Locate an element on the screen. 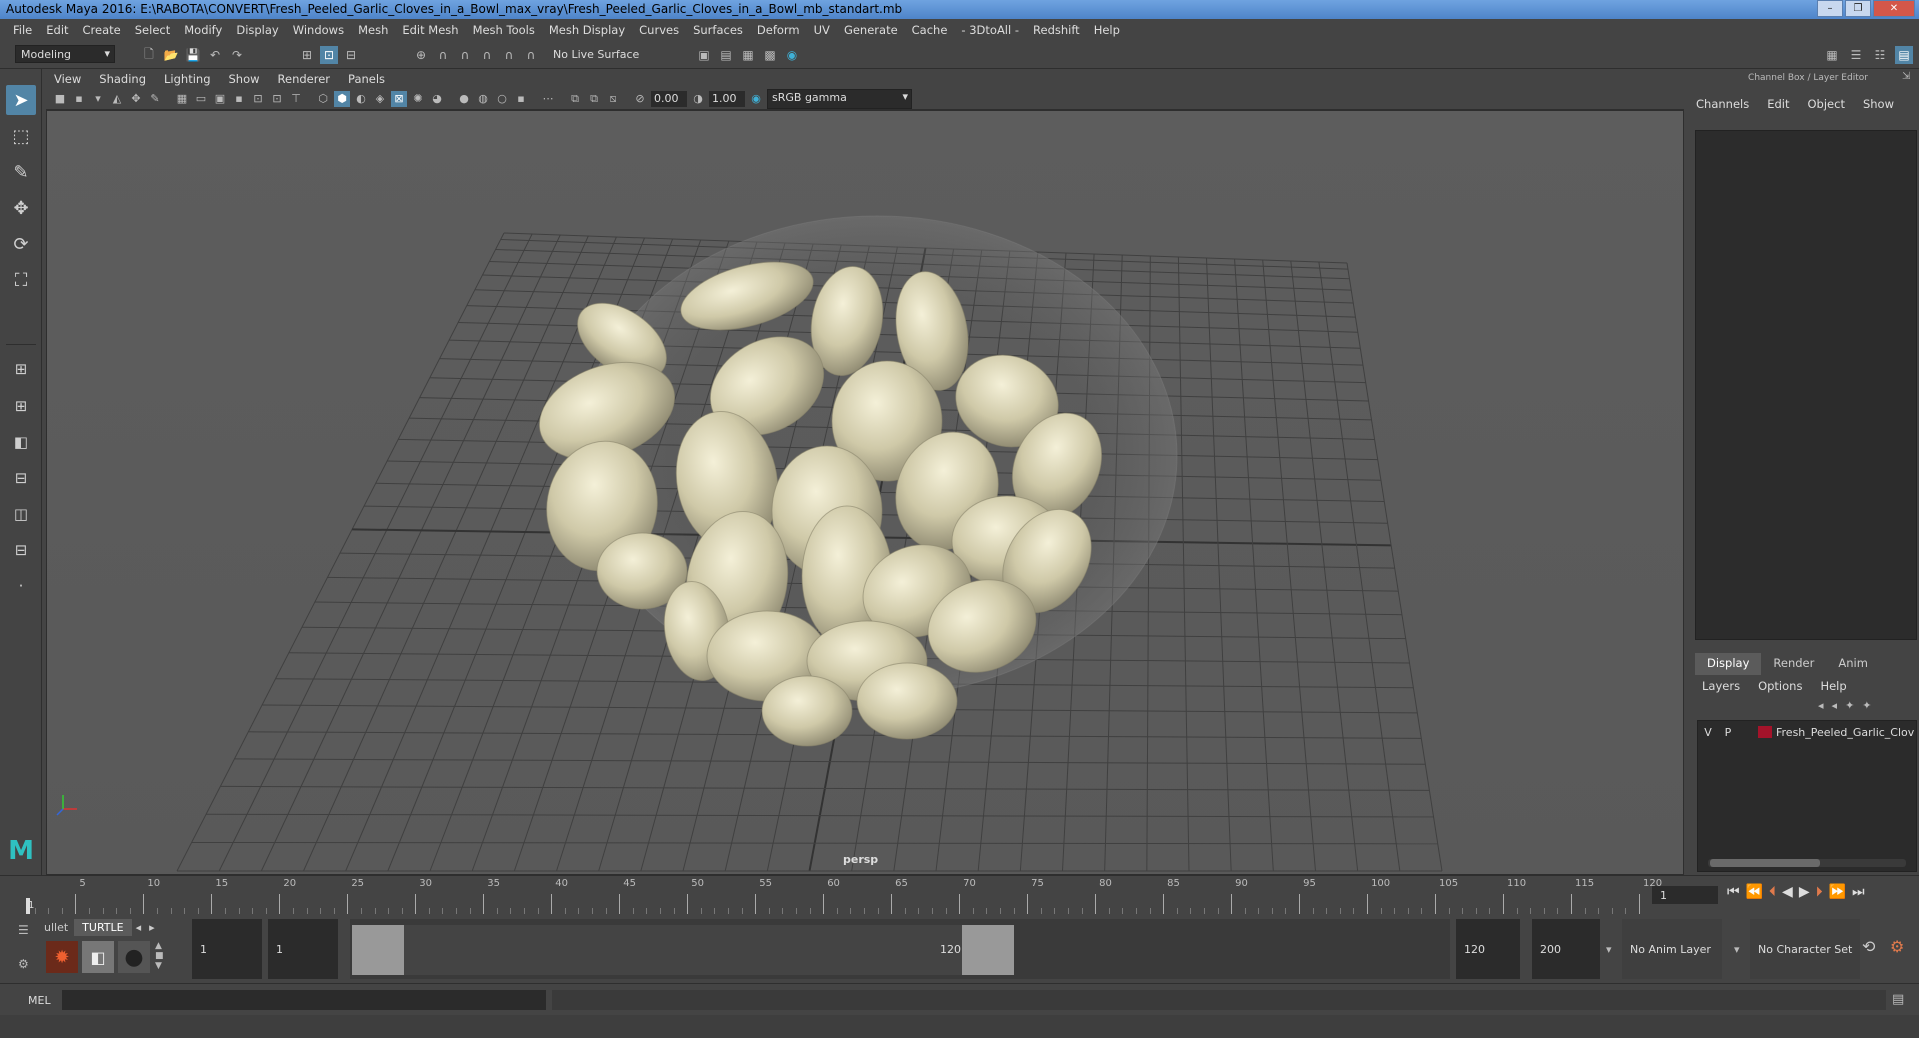  menu-edit: Edit is located at coordinates (57, 30).